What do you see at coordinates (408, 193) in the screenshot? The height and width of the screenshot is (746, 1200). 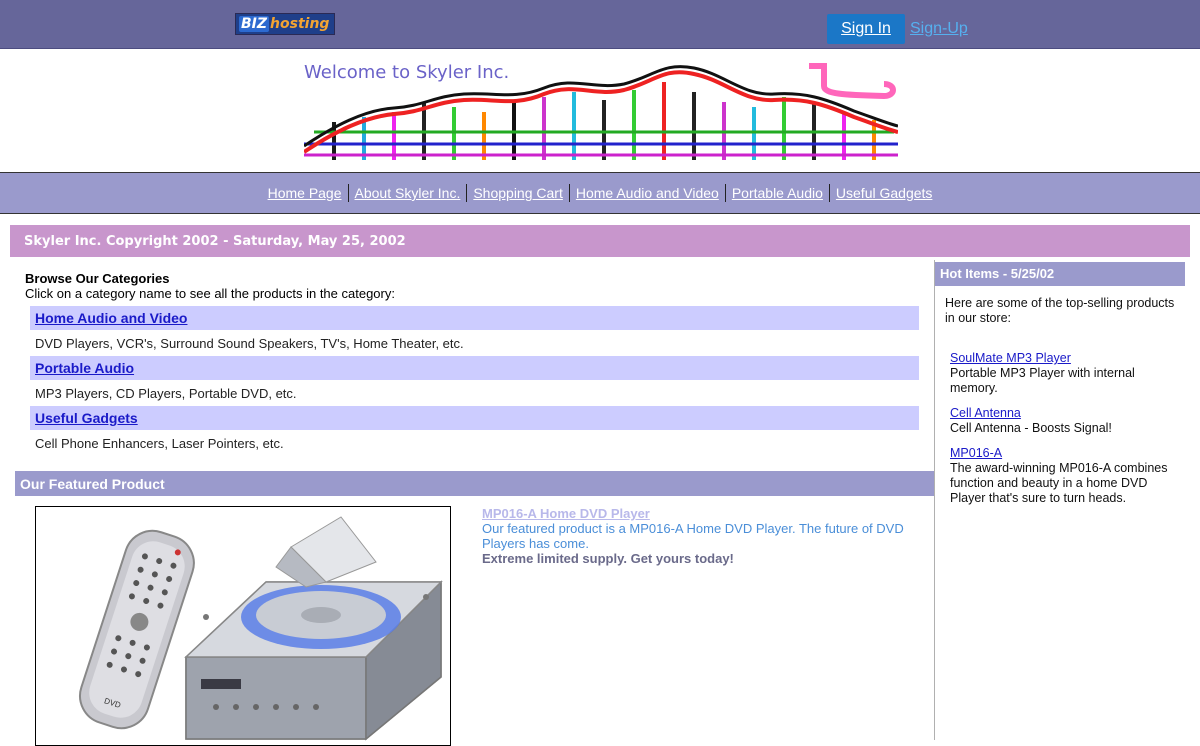 I see `nav-about: About Skyler Inc.` at bounding box center [408, 193].